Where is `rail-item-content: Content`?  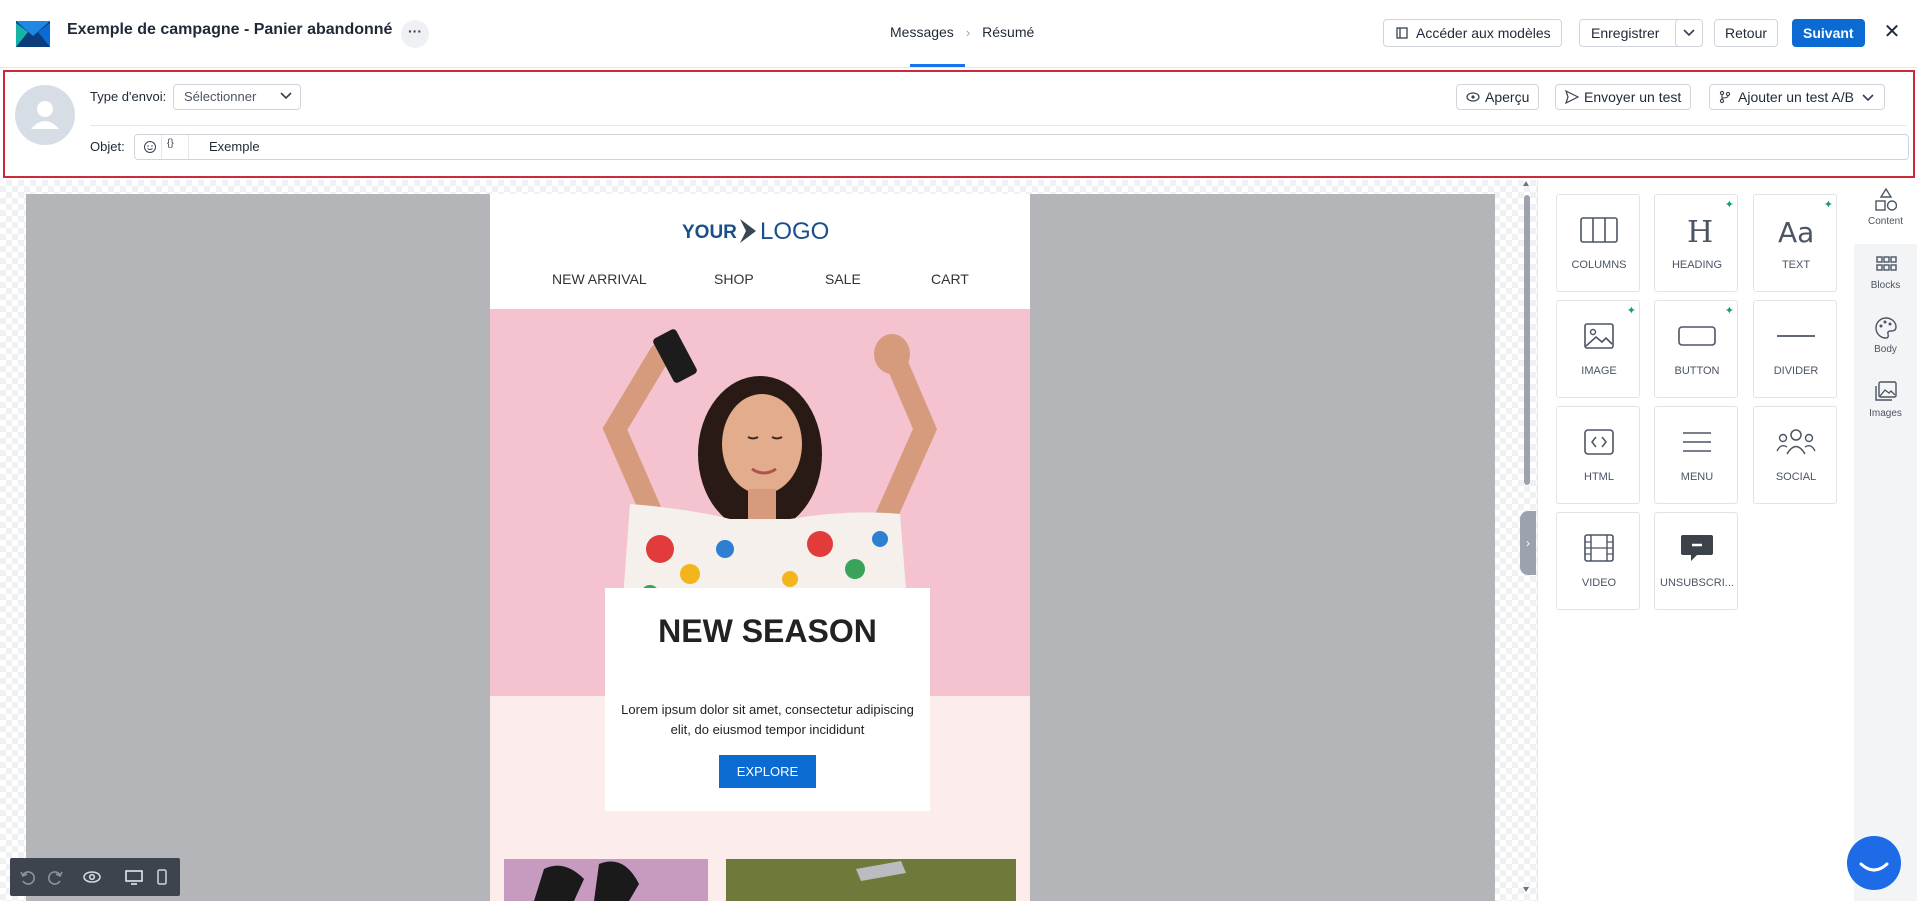
rail-item-content: Content is located at coordinates (1885, 212).